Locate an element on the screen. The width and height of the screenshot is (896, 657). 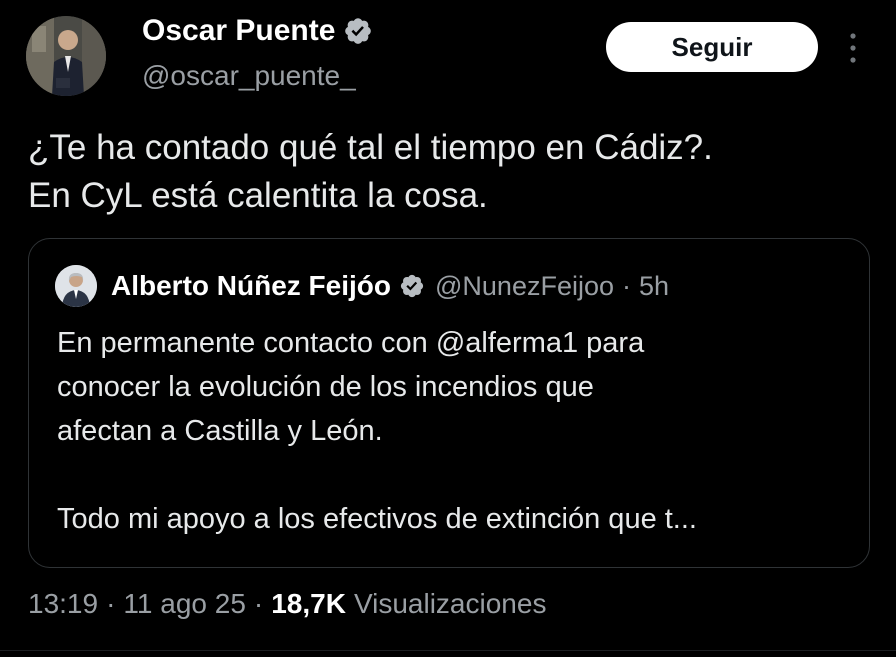
more-vertical-icon is located at coordinates (853, 48).